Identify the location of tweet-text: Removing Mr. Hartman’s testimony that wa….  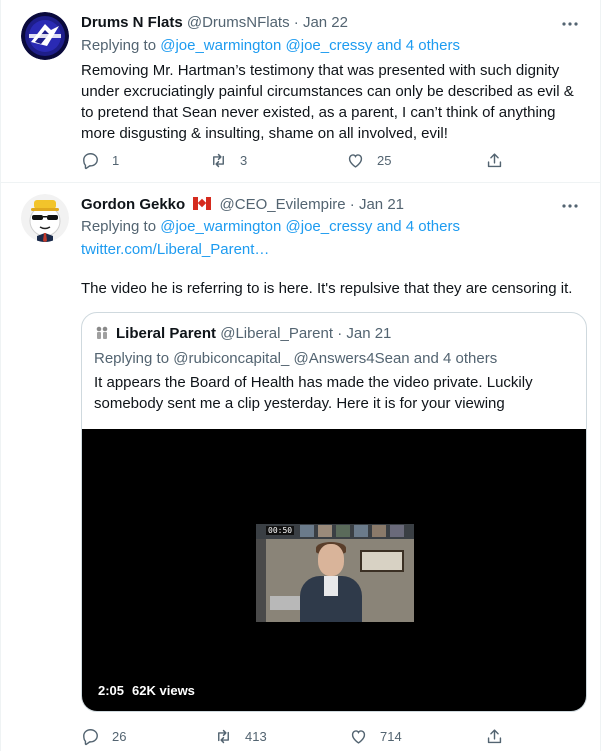
(327, 102).